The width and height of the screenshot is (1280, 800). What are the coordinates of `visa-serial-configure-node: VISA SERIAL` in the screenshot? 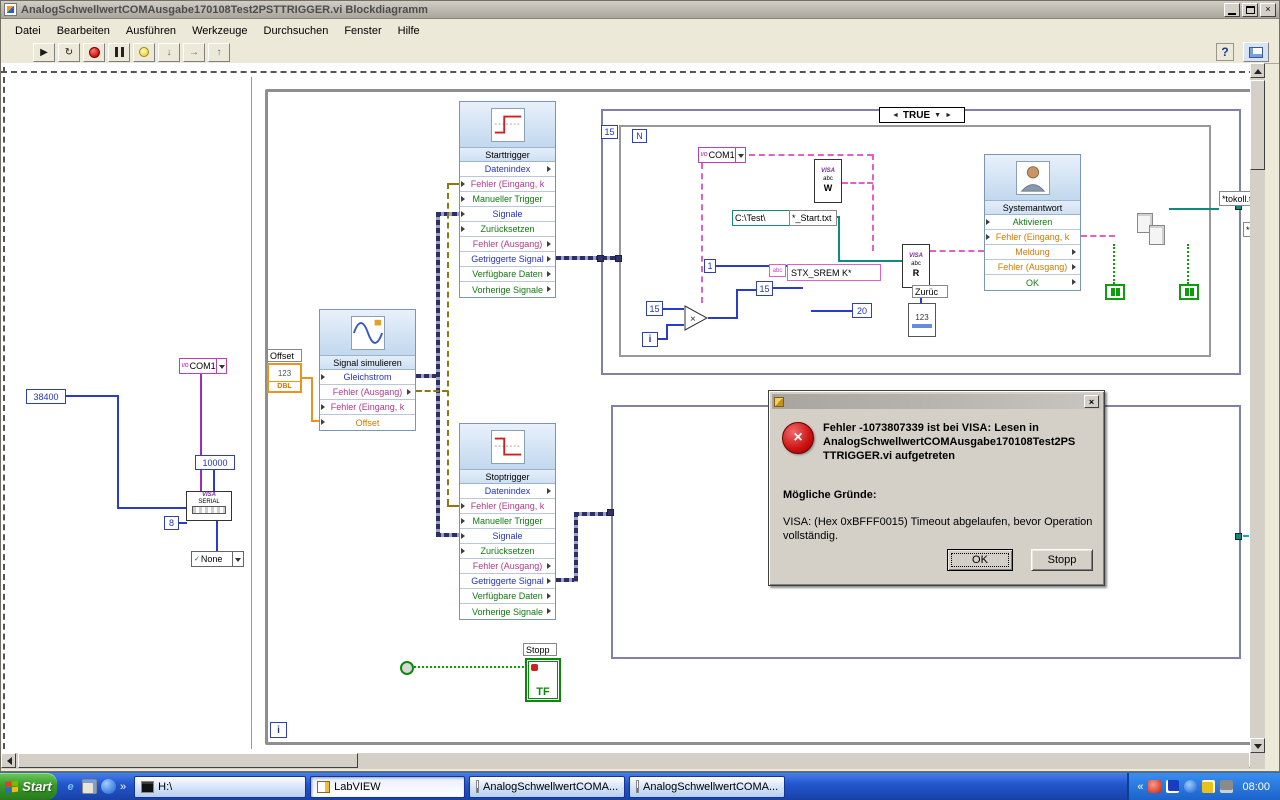 It's located at (209, 506).